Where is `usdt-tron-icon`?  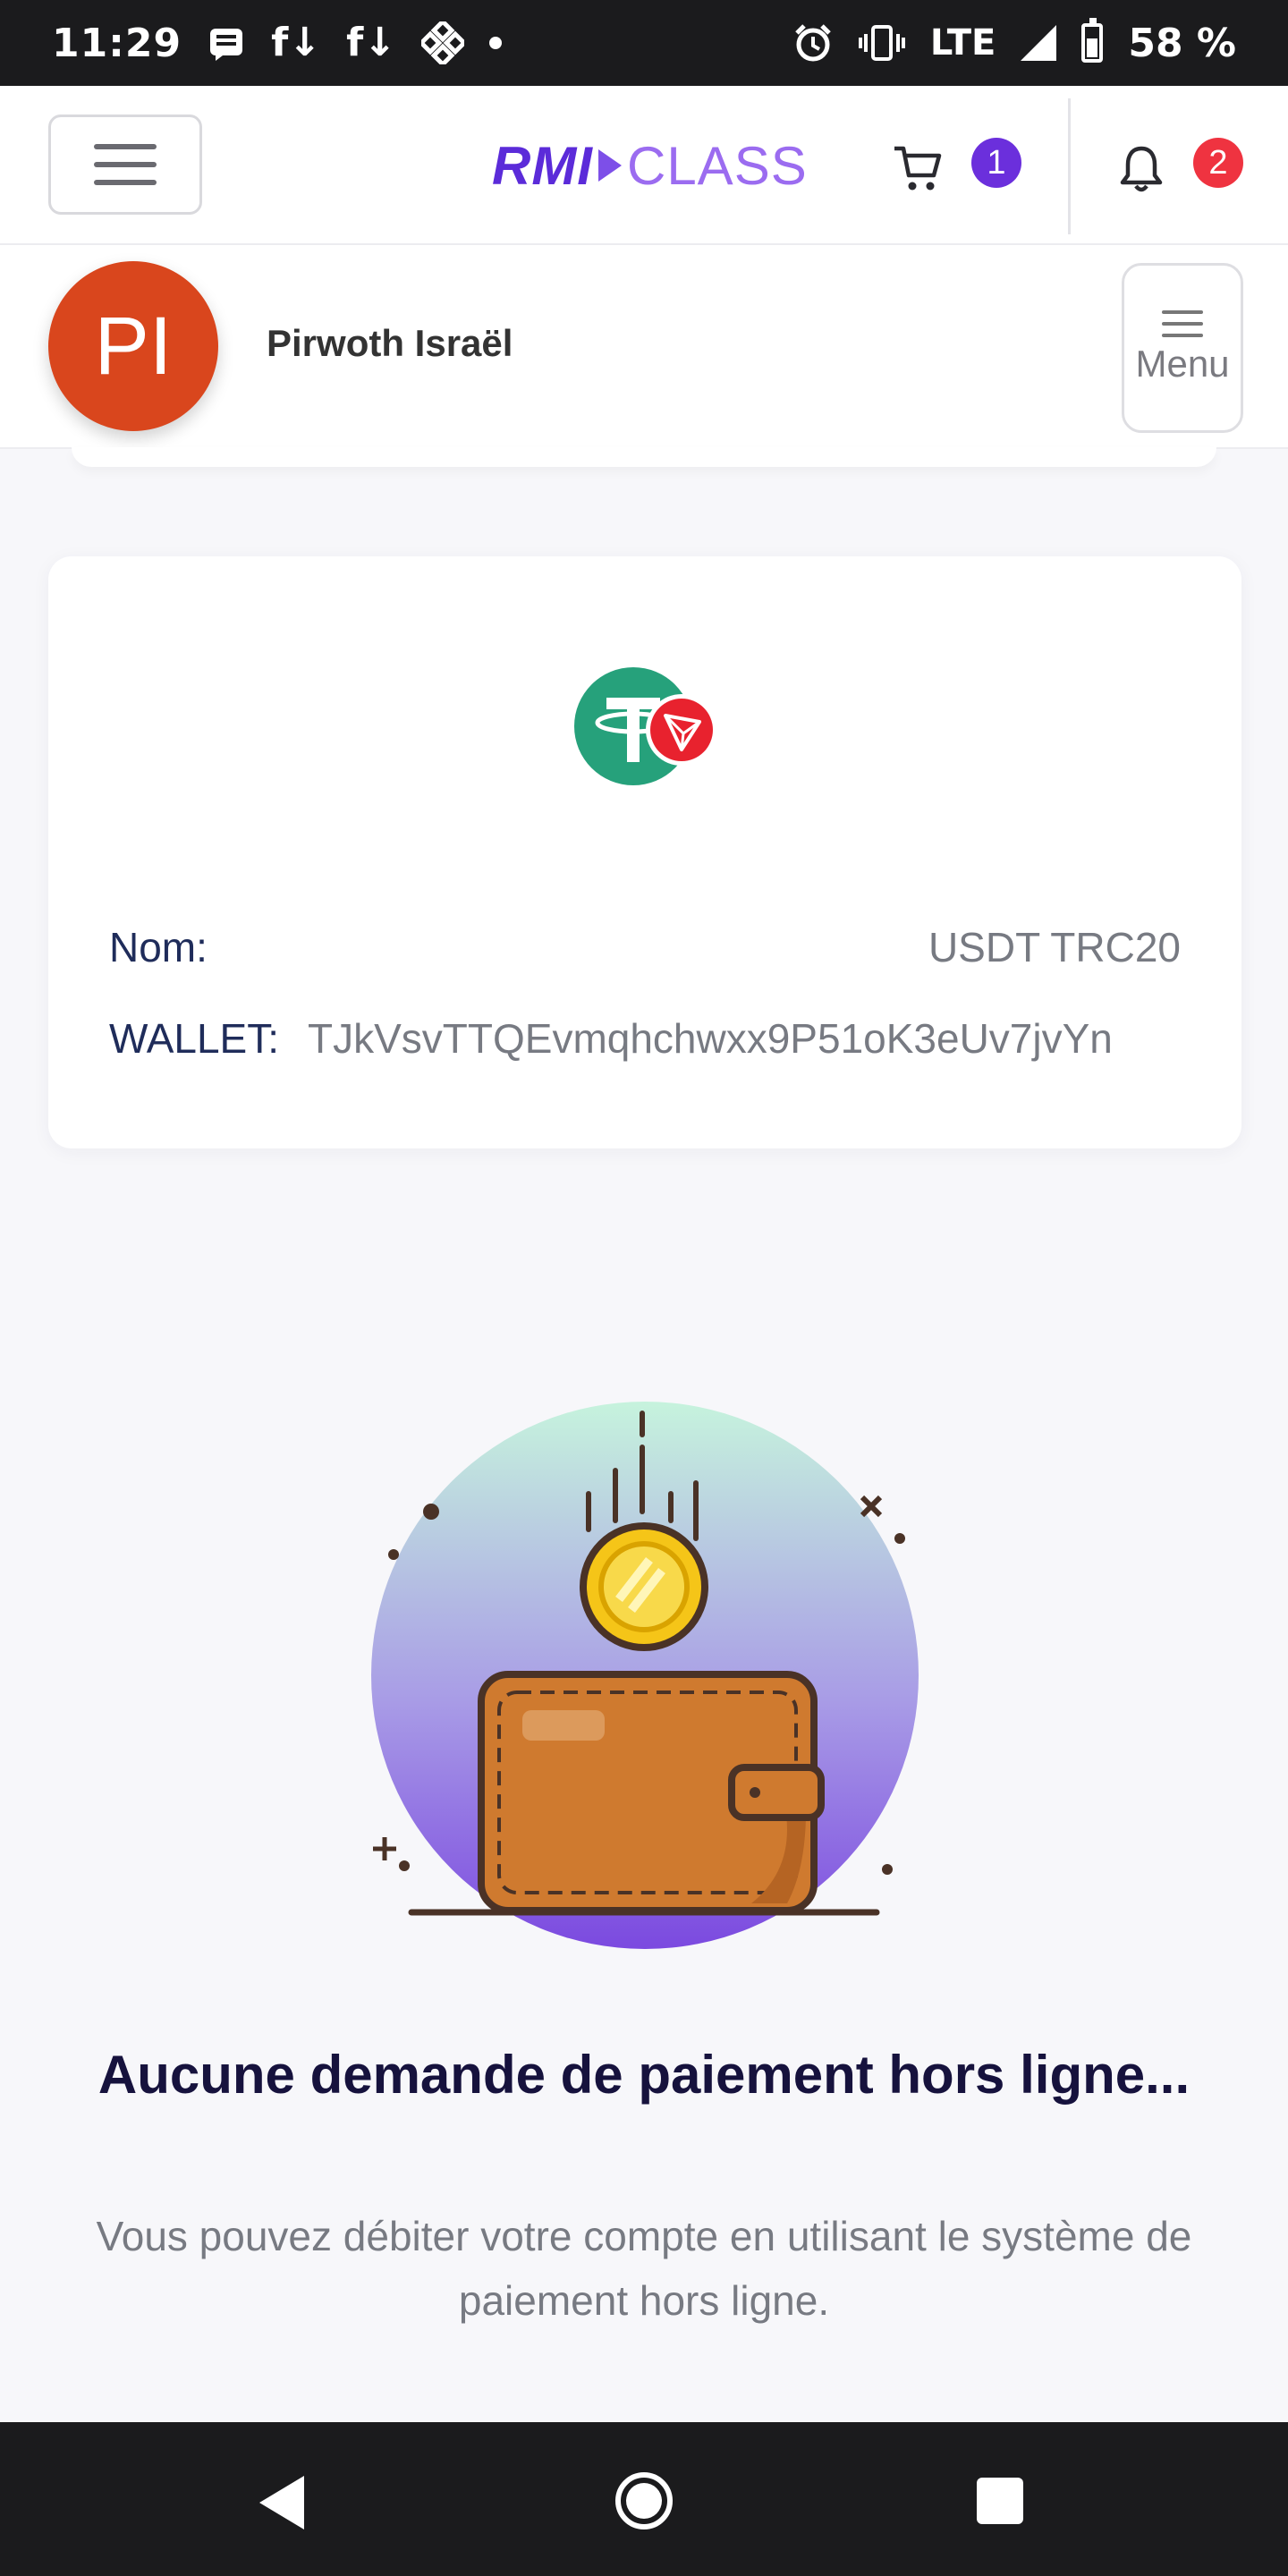 usdt-tron-icon is located at coordinates (645, 726).